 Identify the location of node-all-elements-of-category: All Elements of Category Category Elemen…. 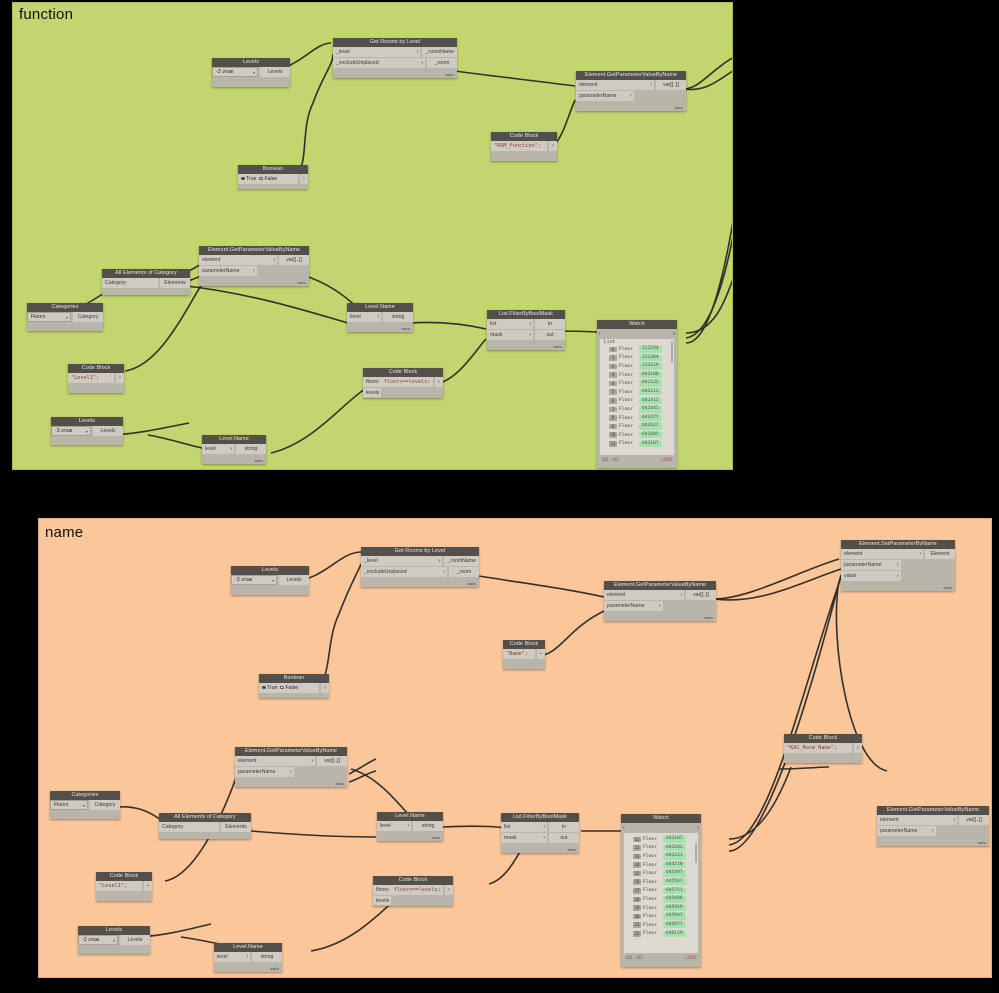
(146, 282).